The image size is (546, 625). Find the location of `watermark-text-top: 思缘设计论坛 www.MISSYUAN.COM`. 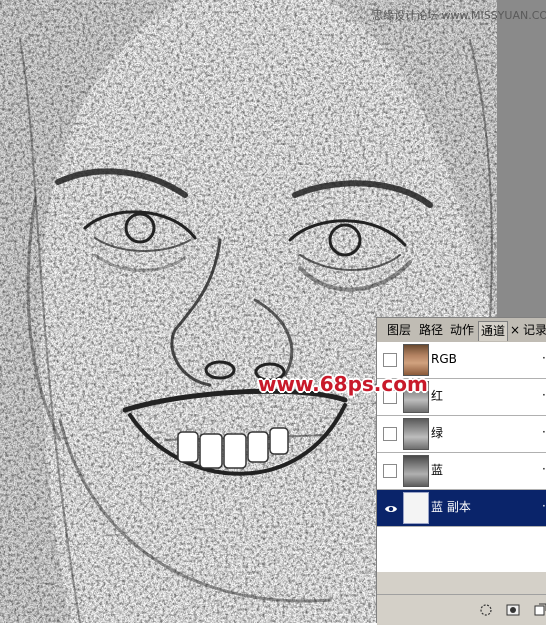

watermark-text-top: 思缘设计论坛 www.MISSYUAN.COM is located at coordinates (459, 15).